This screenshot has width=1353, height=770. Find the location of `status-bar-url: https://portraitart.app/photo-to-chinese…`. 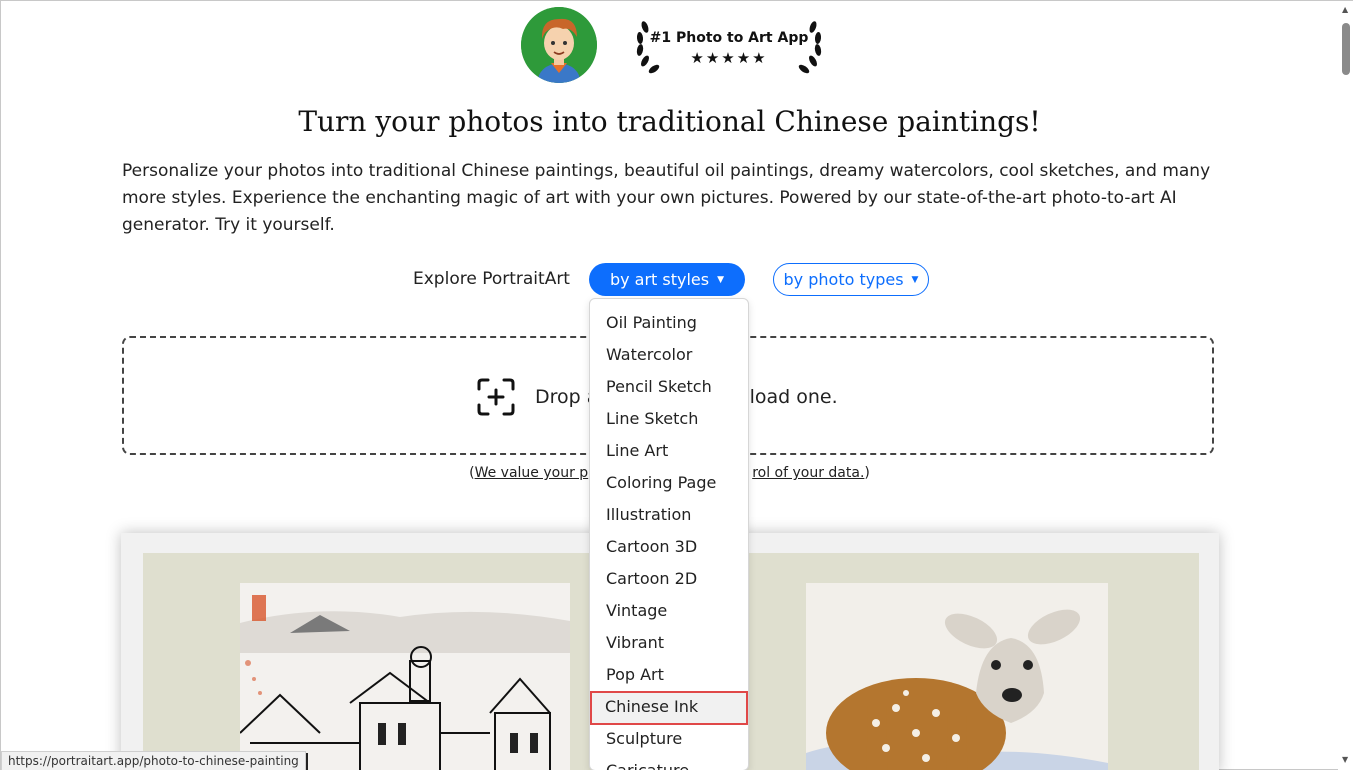

status-bar-url: https://portraitart.app/photo-to-chinese… is located at coordinates (153, 760).